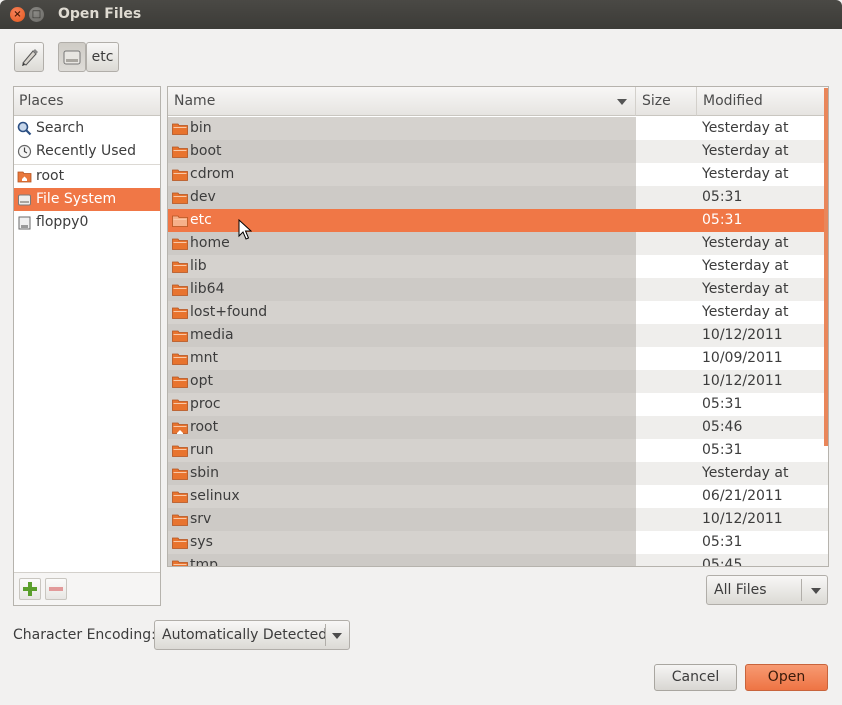 This screenshot has height=705, width=842. Describe the element at coordinates (762, 184) in the screenshot. I see `file-modified-cell: Yesterday at 18:22` at that location.